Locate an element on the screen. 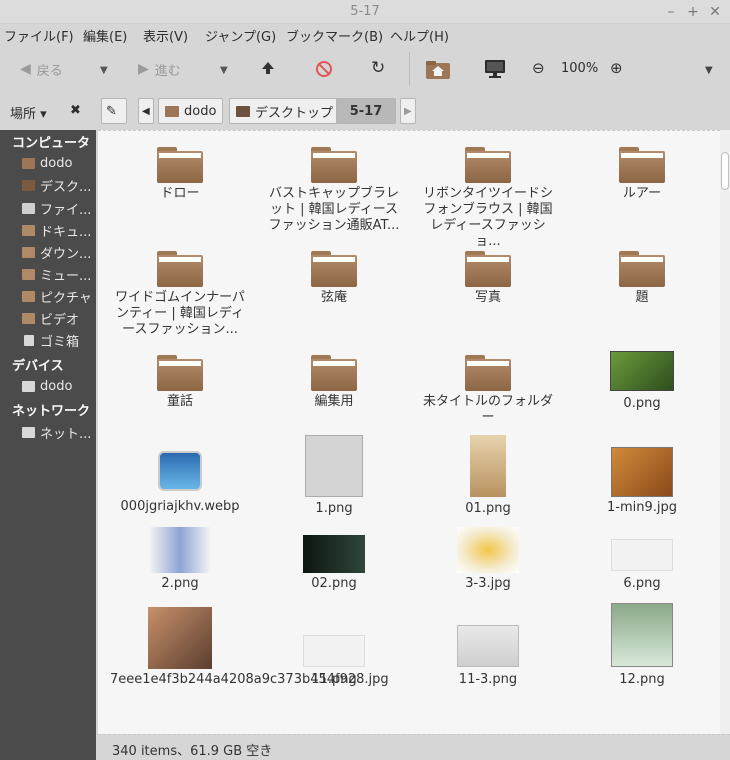 This screenshot has height=760, width=730. sidebar-item-label: ピクチャ is located at coordinates (66, 298).